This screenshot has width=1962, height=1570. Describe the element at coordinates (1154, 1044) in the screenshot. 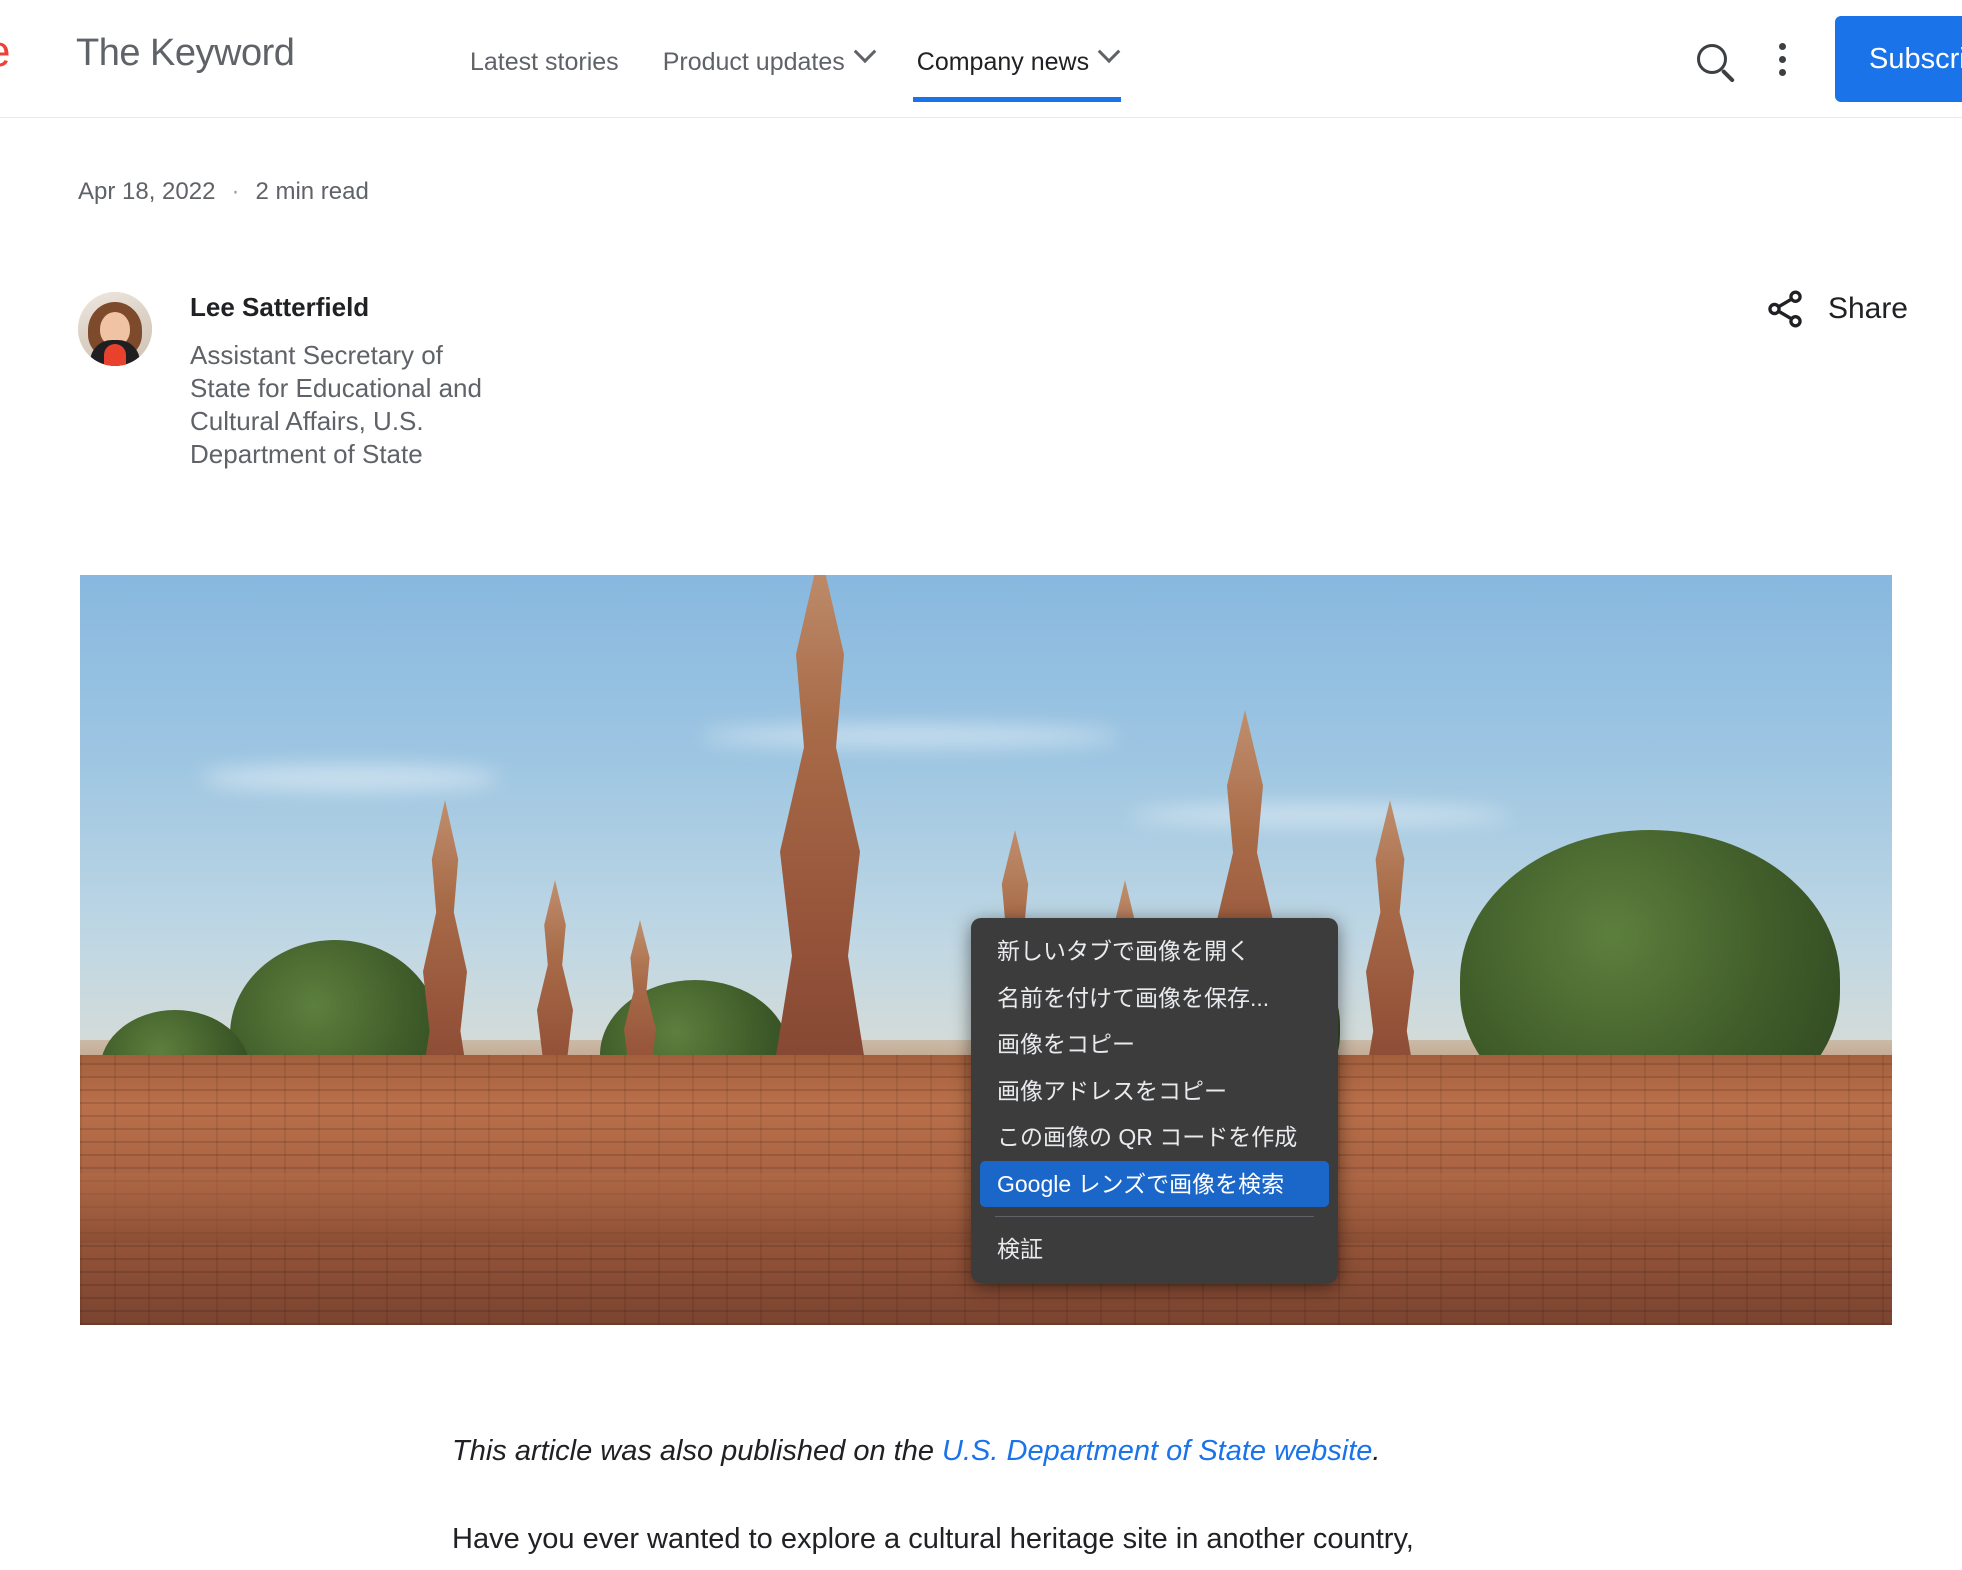

I see `context-menu-item-copy-image: 画像をコピー` at that location.